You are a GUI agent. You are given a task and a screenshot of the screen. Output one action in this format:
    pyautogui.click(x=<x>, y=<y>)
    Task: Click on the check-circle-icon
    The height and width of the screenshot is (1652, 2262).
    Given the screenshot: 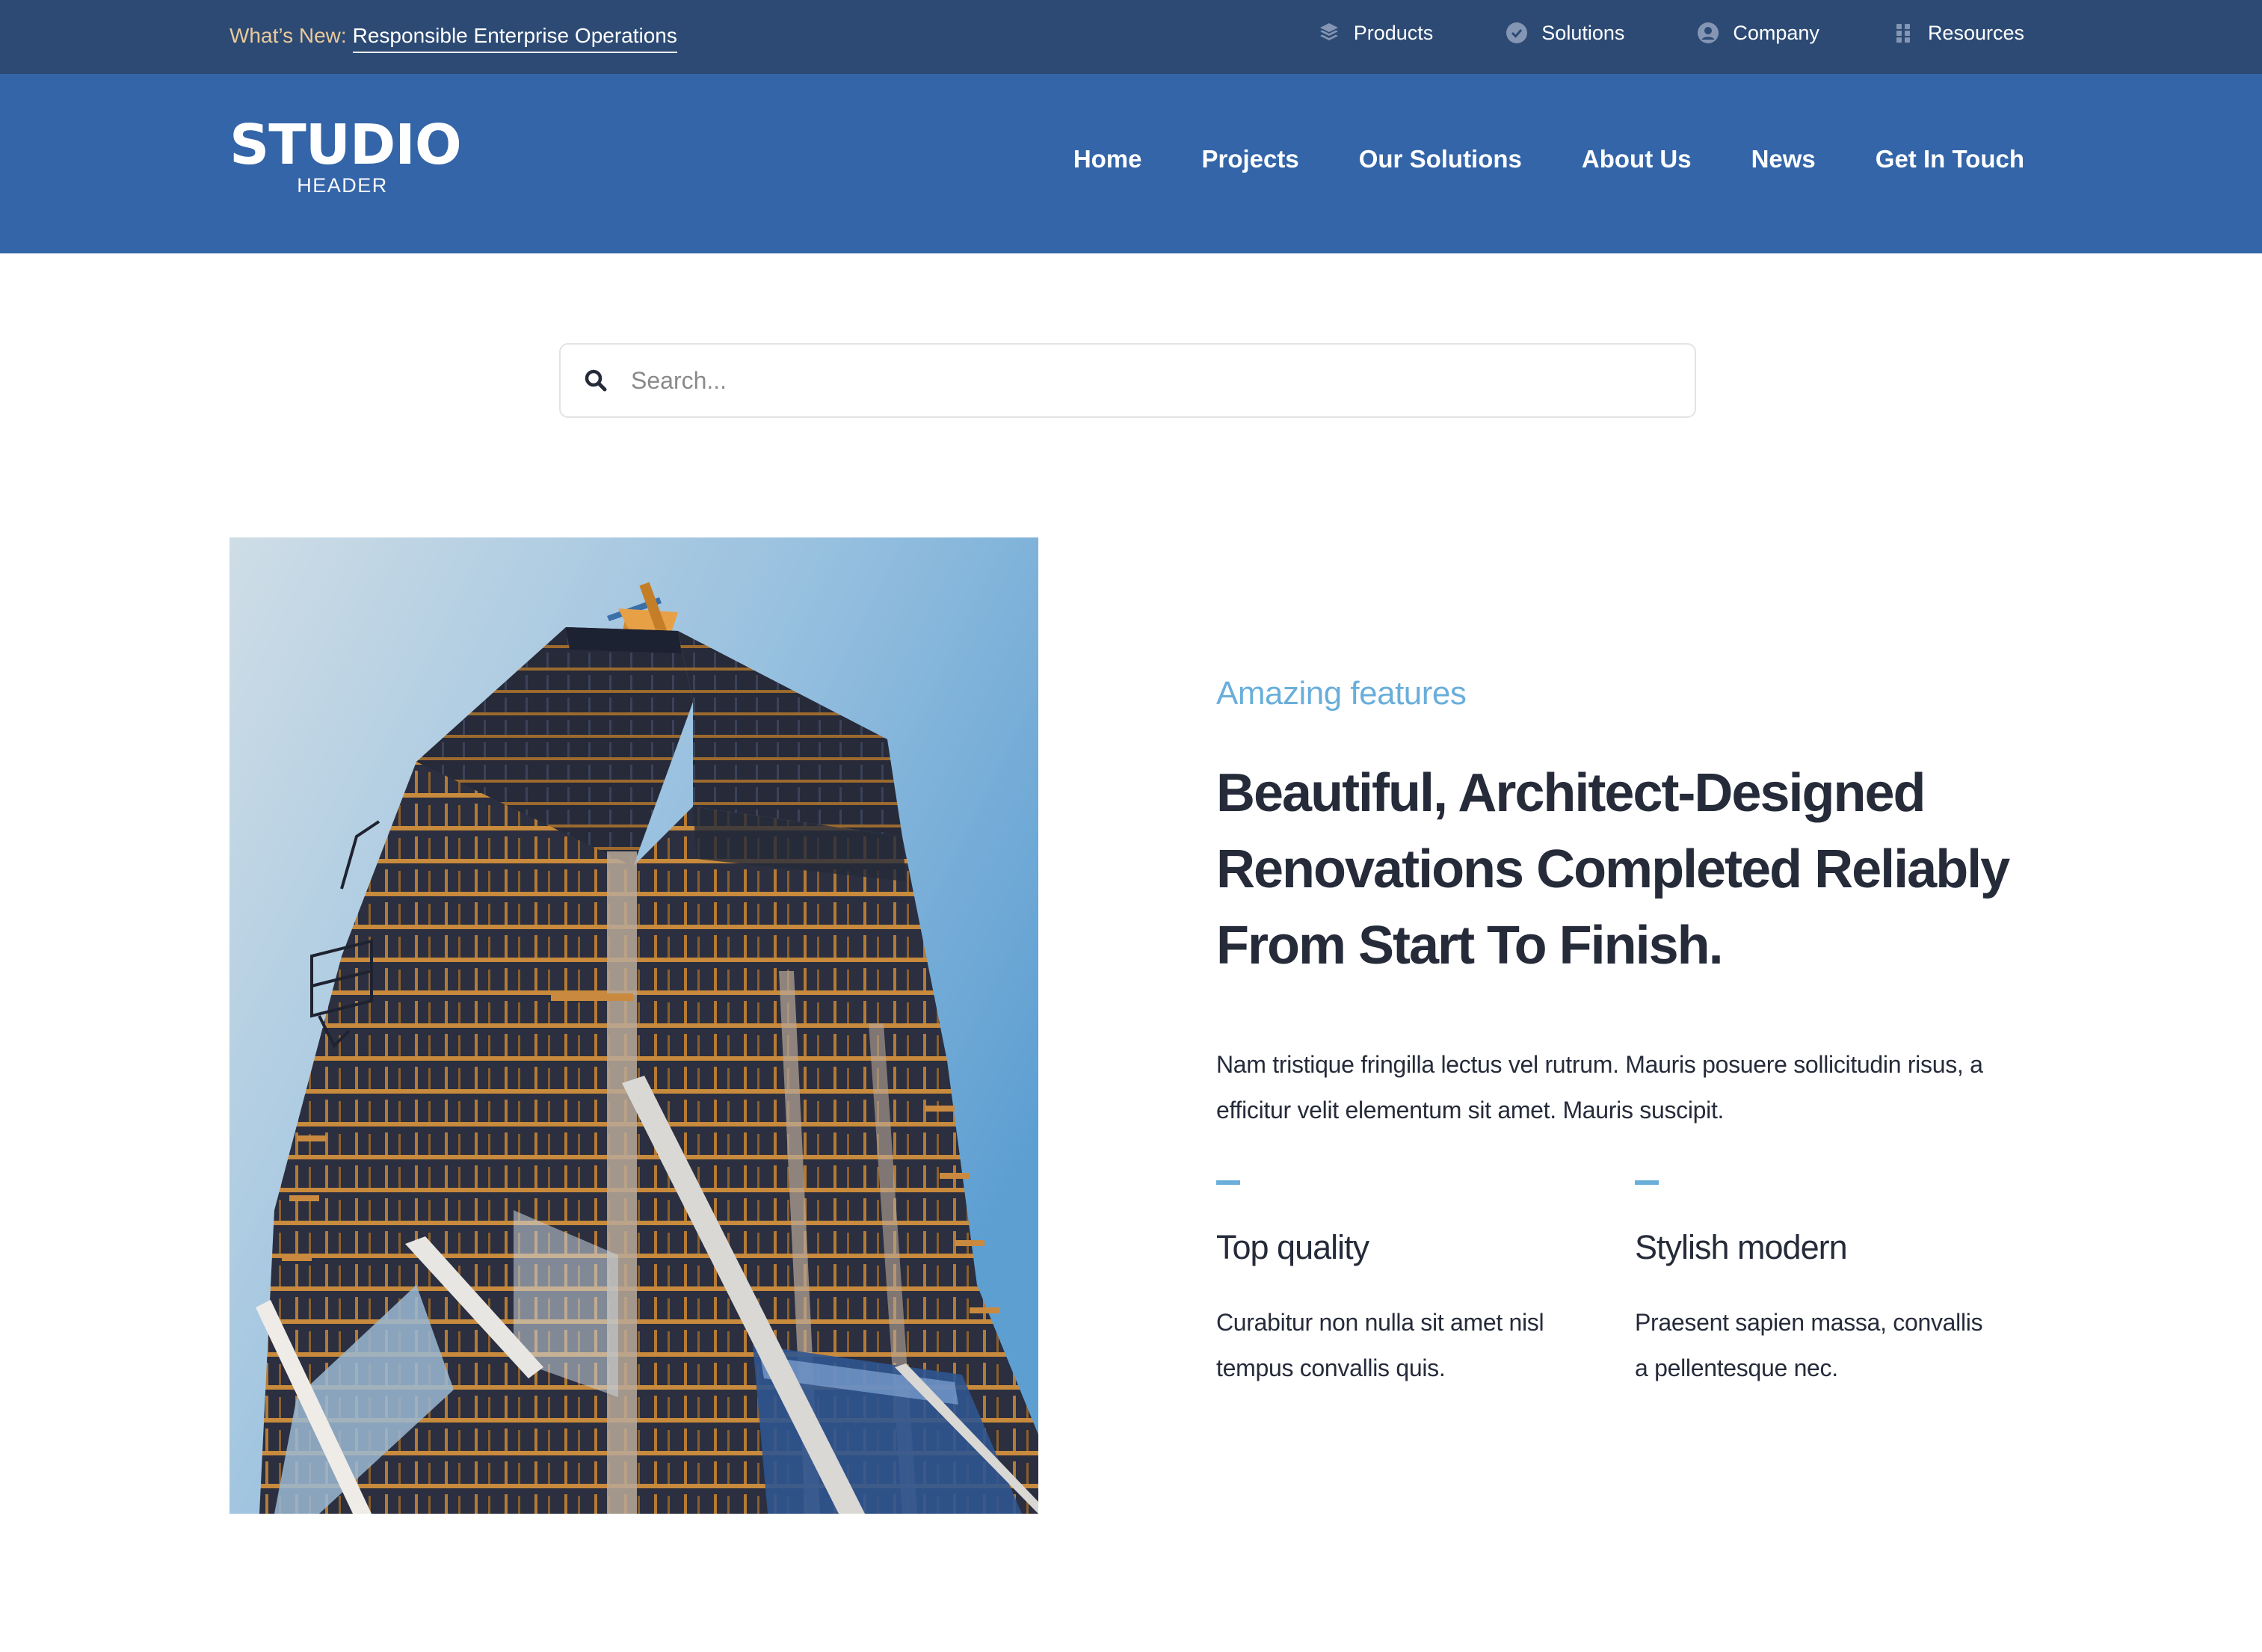 What is the action you would take?
    pyautogui.click(x=1517, y=33)
    